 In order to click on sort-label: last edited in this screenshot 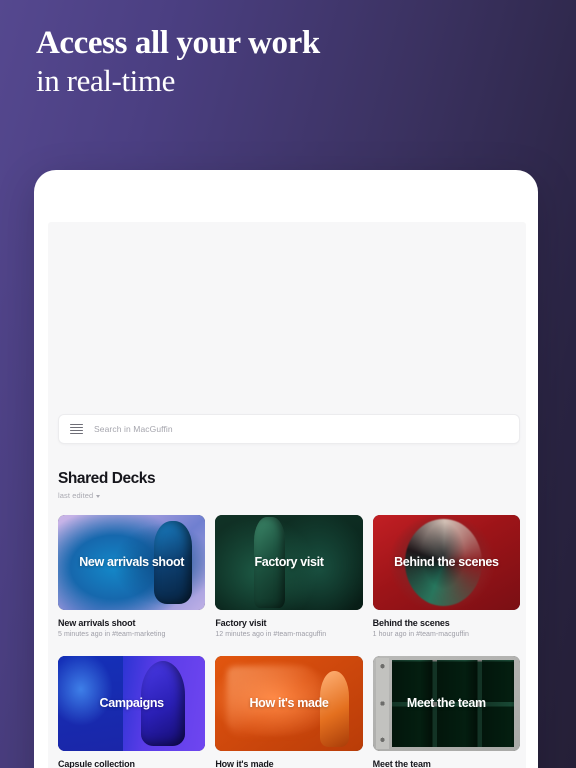, I will do `click(76, 495)`.